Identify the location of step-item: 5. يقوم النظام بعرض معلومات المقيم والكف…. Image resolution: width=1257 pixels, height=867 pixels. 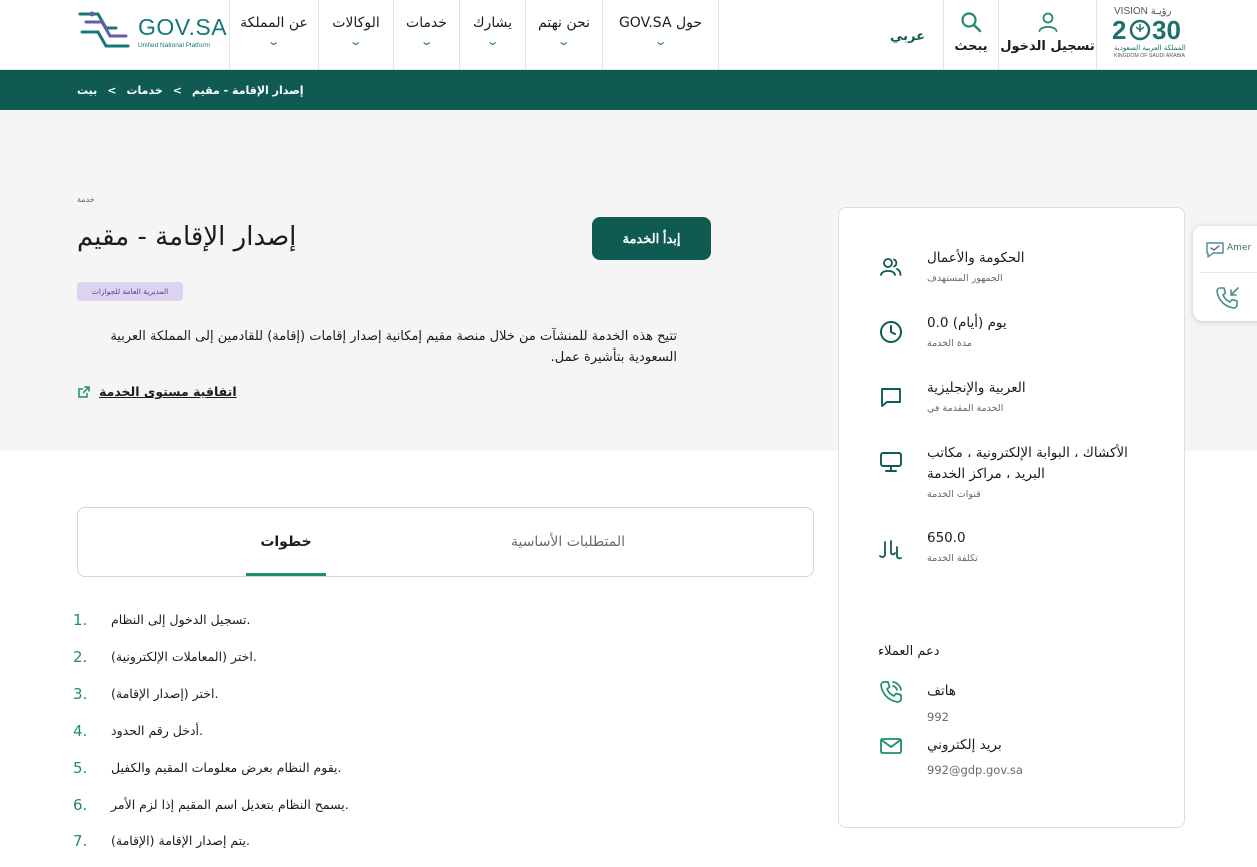
(273, 770).